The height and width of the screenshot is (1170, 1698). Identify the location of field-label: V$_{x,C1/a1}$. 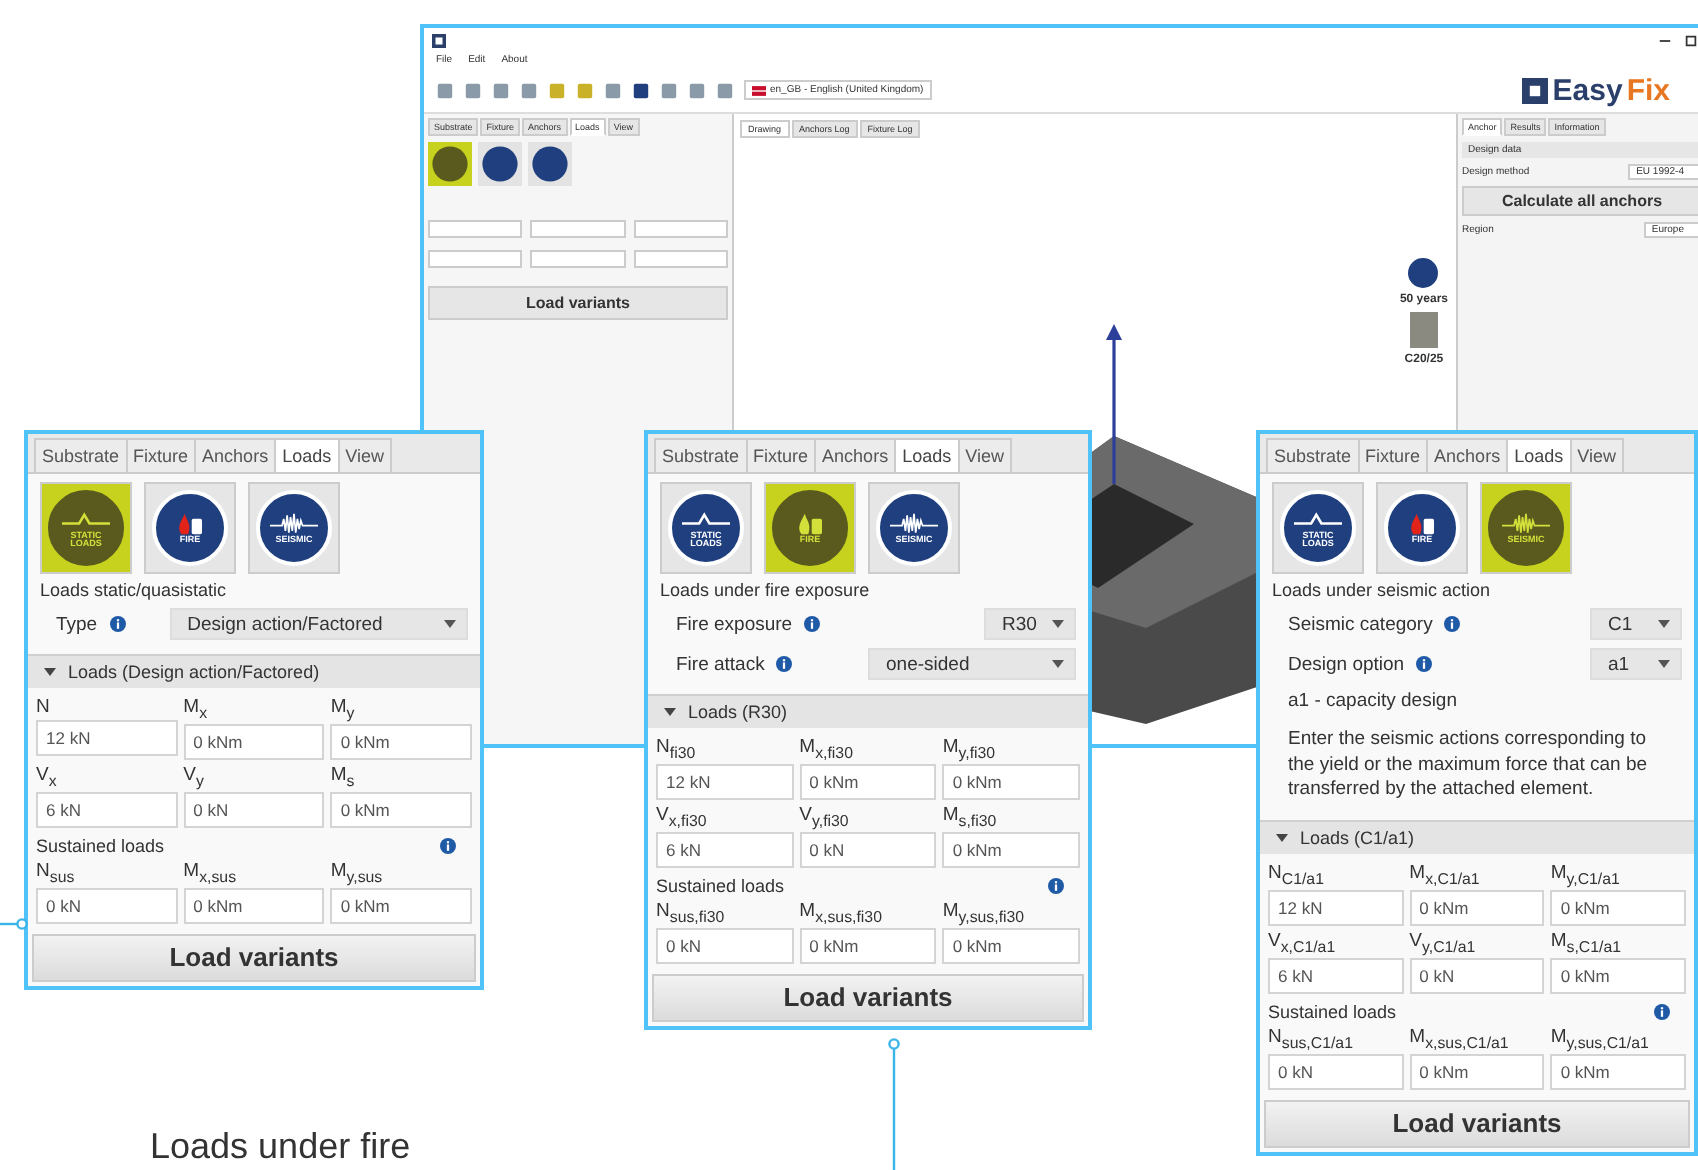
(1302, 942).